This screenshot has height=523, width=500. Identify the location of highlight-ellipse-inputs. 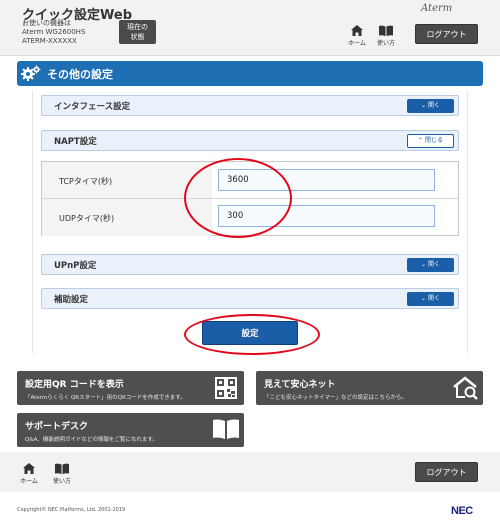
(238, 198).